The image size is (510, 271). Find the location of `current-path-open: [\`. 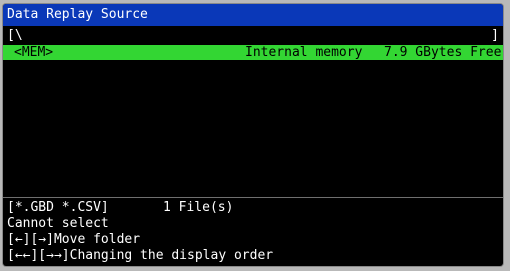

current-path-open: [\ is located at coordinates (15, 35).